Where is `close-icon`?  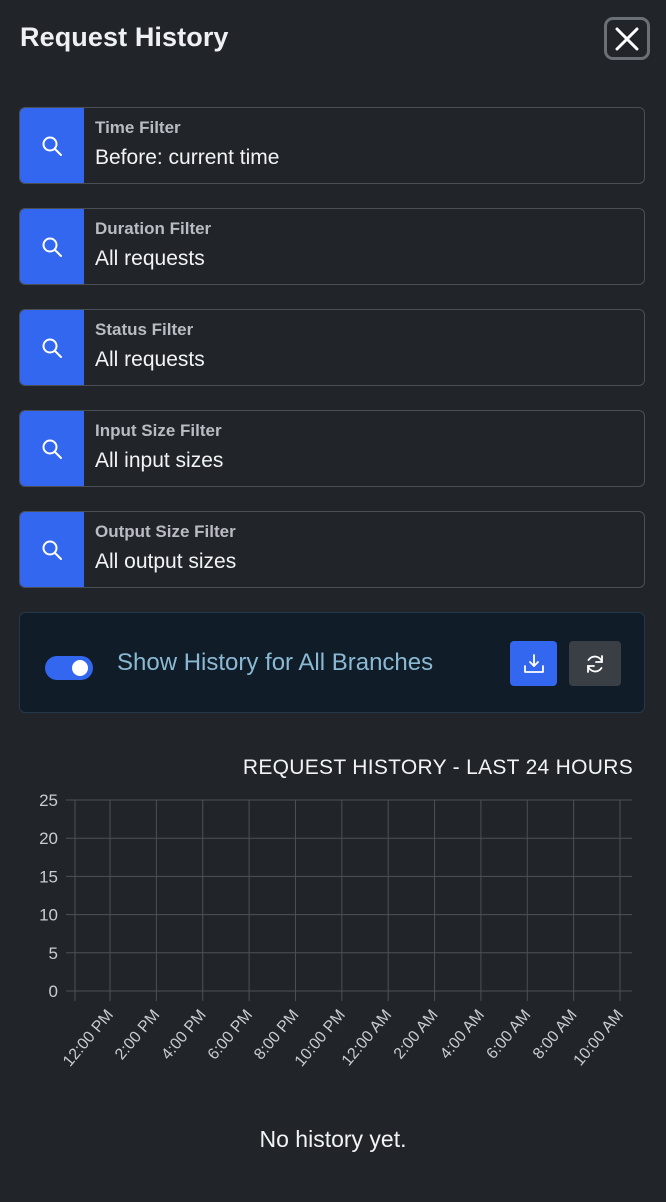
close-icon is located at coordinates (627, 38).